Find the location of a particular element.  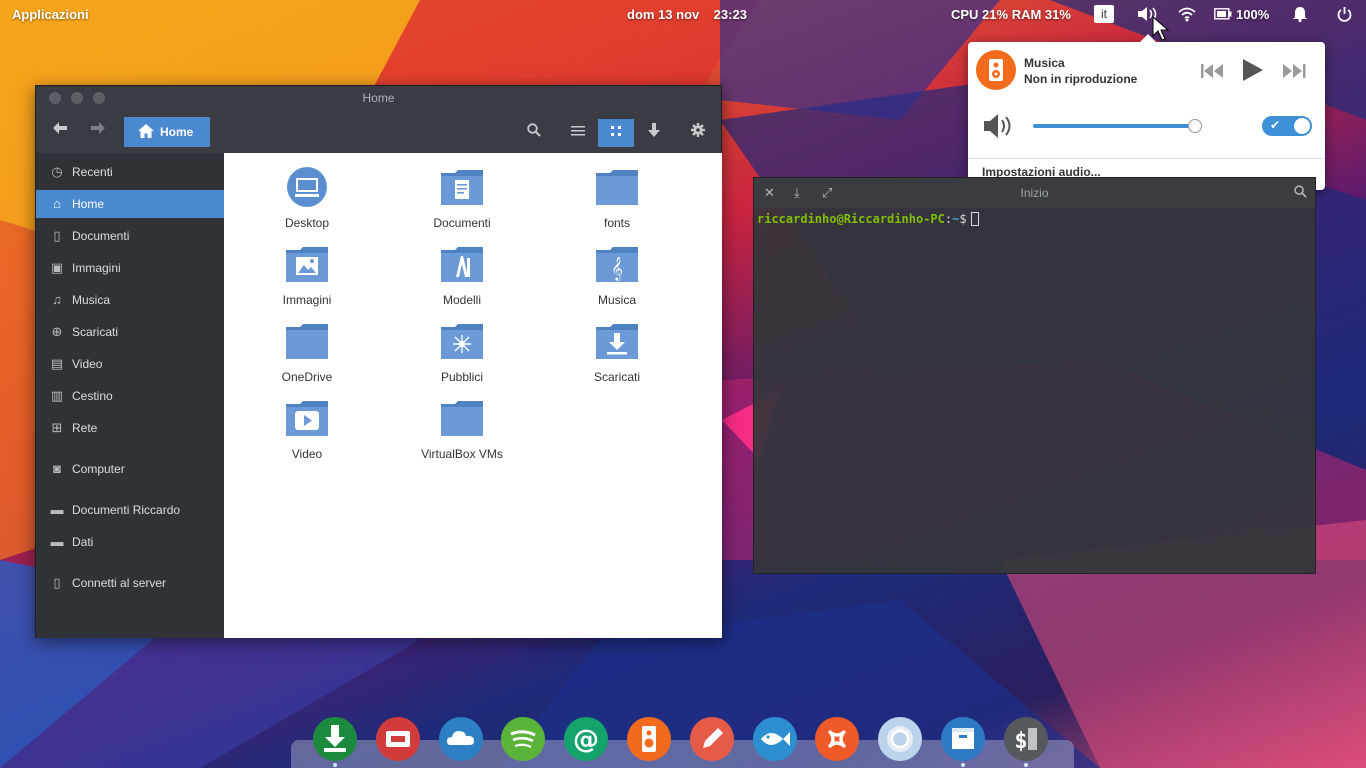

divider is located at coordinates (1146, 158).